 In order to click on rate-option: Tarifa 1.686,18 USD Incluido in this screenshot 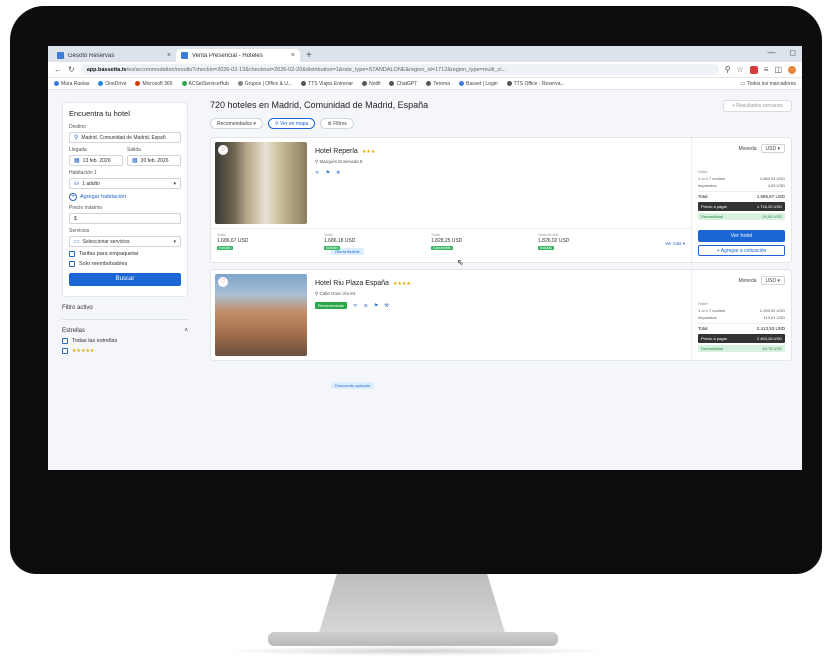, I will do `click(374, 242)`.